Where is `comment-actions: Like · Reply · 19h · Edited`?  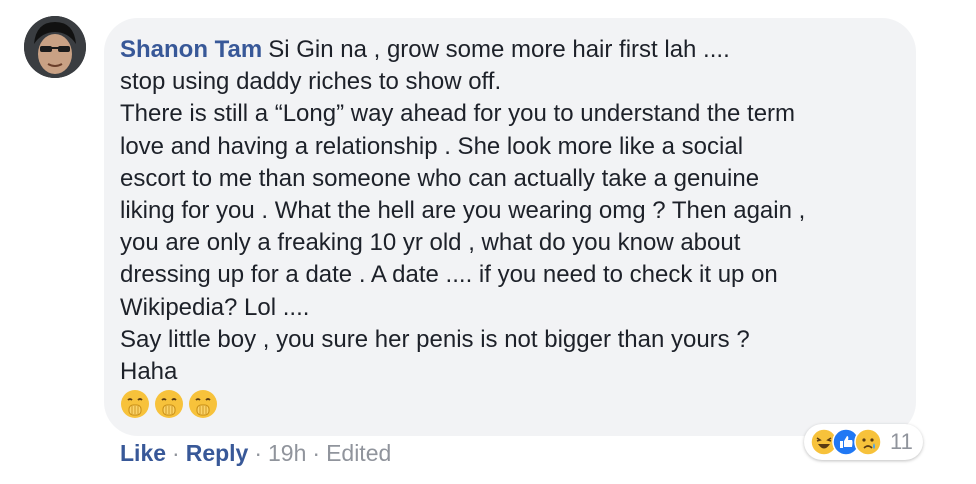
comment-actions: Like · Reply · 19h · Edited is located at coordinates (255, 453).